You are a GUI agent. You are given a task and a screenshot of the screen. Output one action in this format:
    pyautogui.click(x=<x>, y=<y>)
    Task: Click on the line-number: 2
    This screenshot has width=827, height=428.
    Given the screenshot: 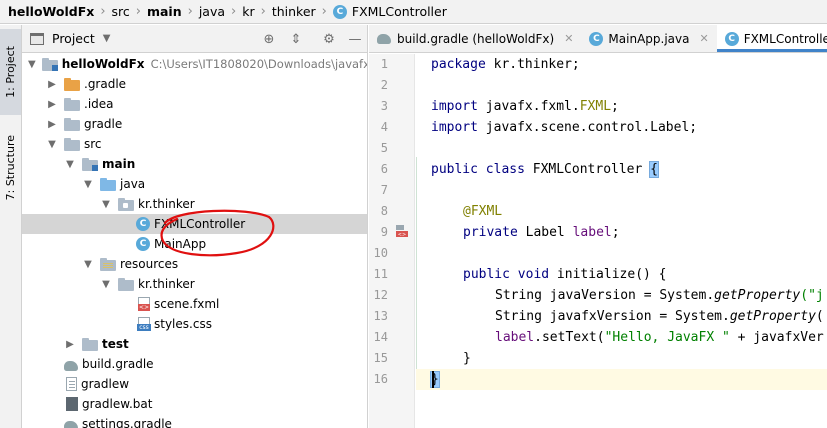 What is the action you would take?
    pyautogui.click(x=384, y=85)
    